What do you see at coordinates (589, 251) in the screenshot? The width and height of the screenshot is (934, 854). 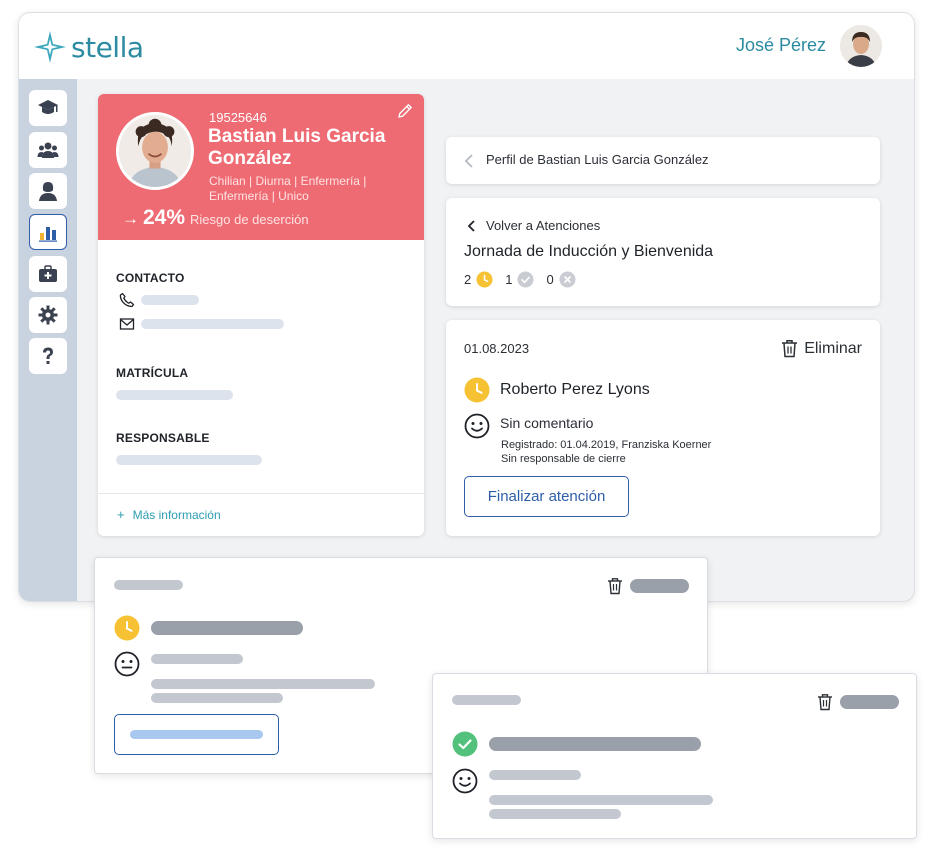 I see `event-title: Jornada de Inducción y Bienvenida` at bounding box center [589, 251].